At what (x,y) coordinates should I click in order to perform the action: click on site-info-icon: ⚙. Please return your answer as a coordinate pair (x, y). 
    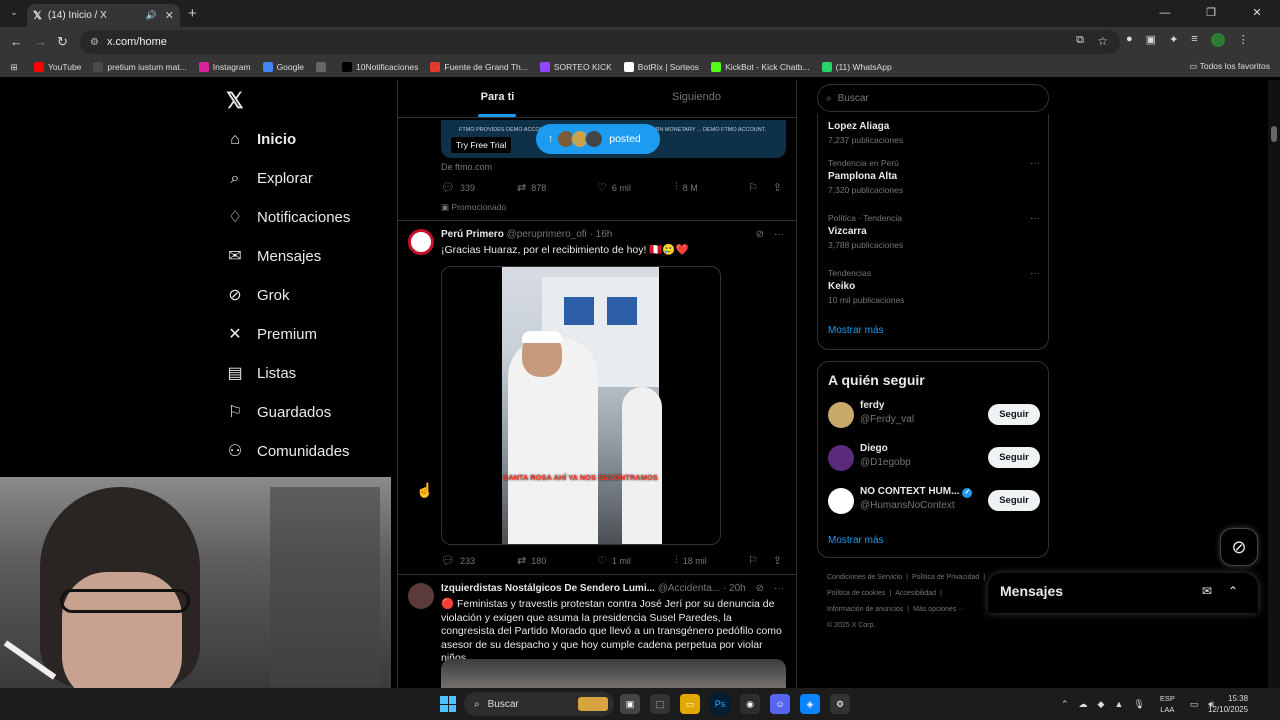
    Looking at the image, I should click on (94, 42).